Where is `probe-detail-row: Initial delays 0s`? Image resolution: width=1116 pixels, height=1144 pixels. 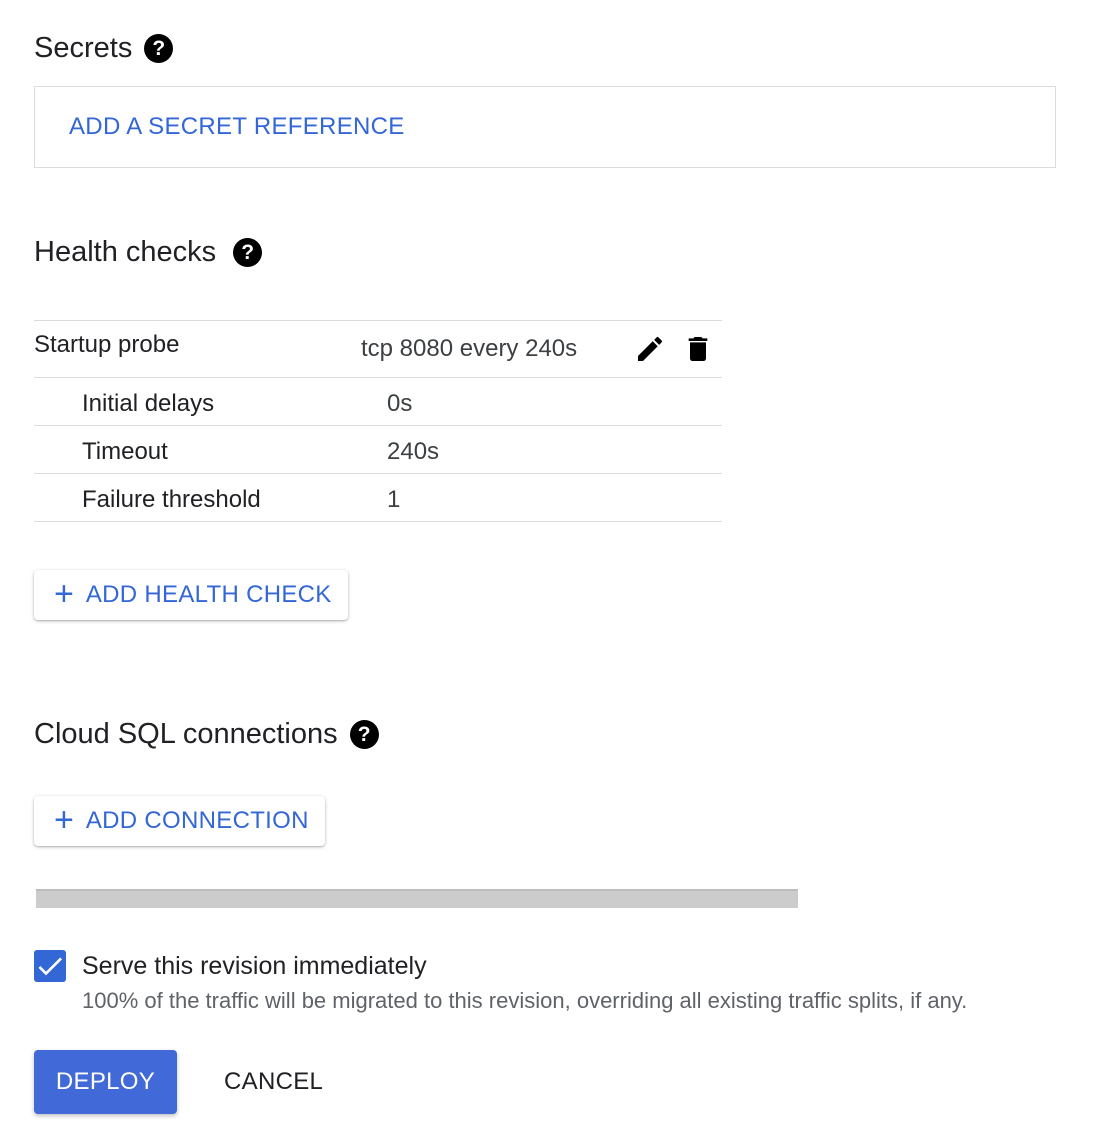 probe-detail-row: Initial delays 0s is located at coordinates (378, 402).